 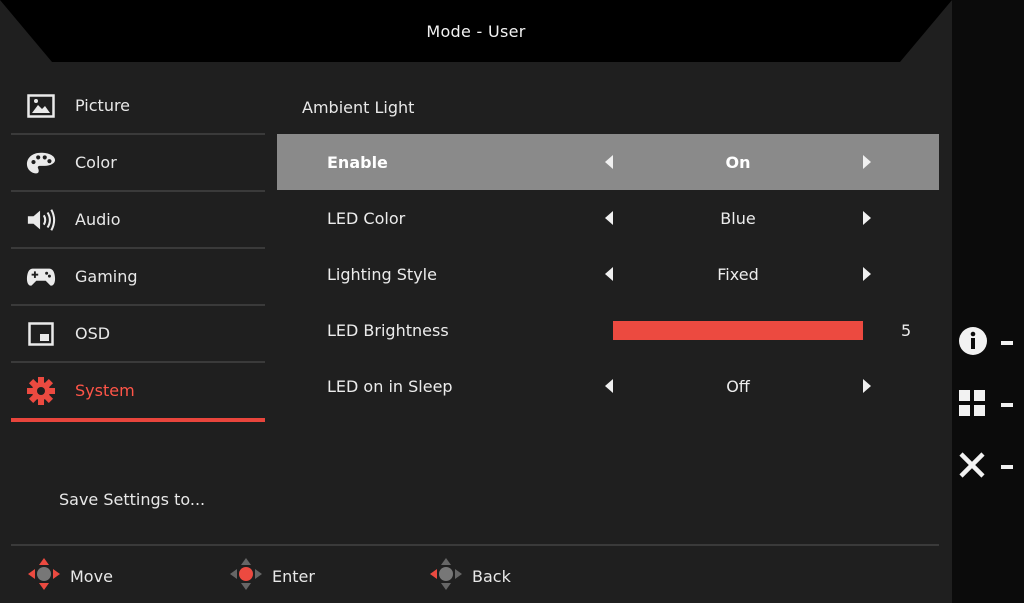 I want to click on setting-row-lighting-style: Lighting Style Fixed, so click(x=608, y=274).